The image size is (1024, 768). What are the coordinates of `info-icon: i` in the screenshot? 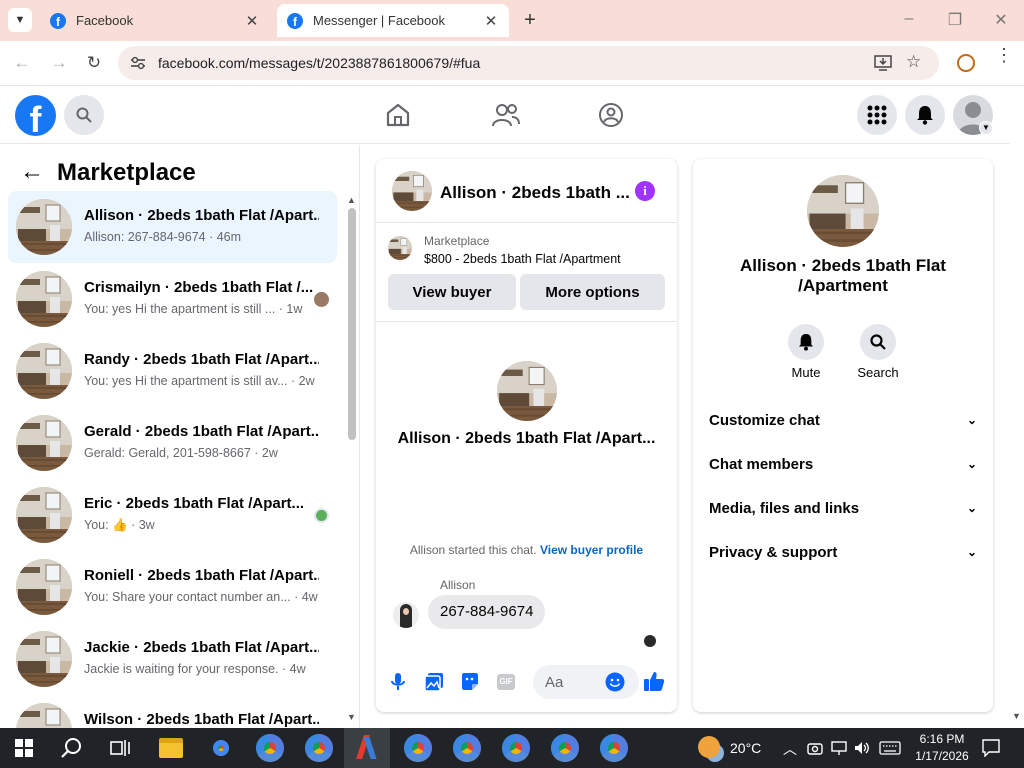 It's located at (645, 191).